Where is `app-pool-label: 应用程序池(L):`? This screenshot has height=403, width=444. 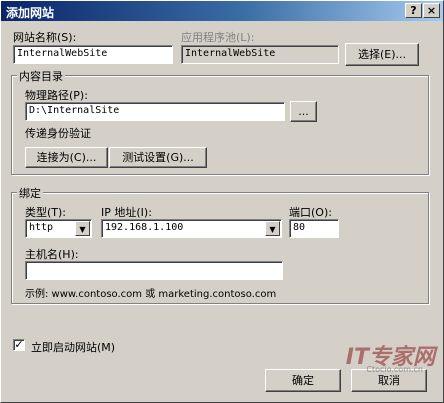 app-pool-label: 应用程序池(L): is located at coordinates (218, 37).